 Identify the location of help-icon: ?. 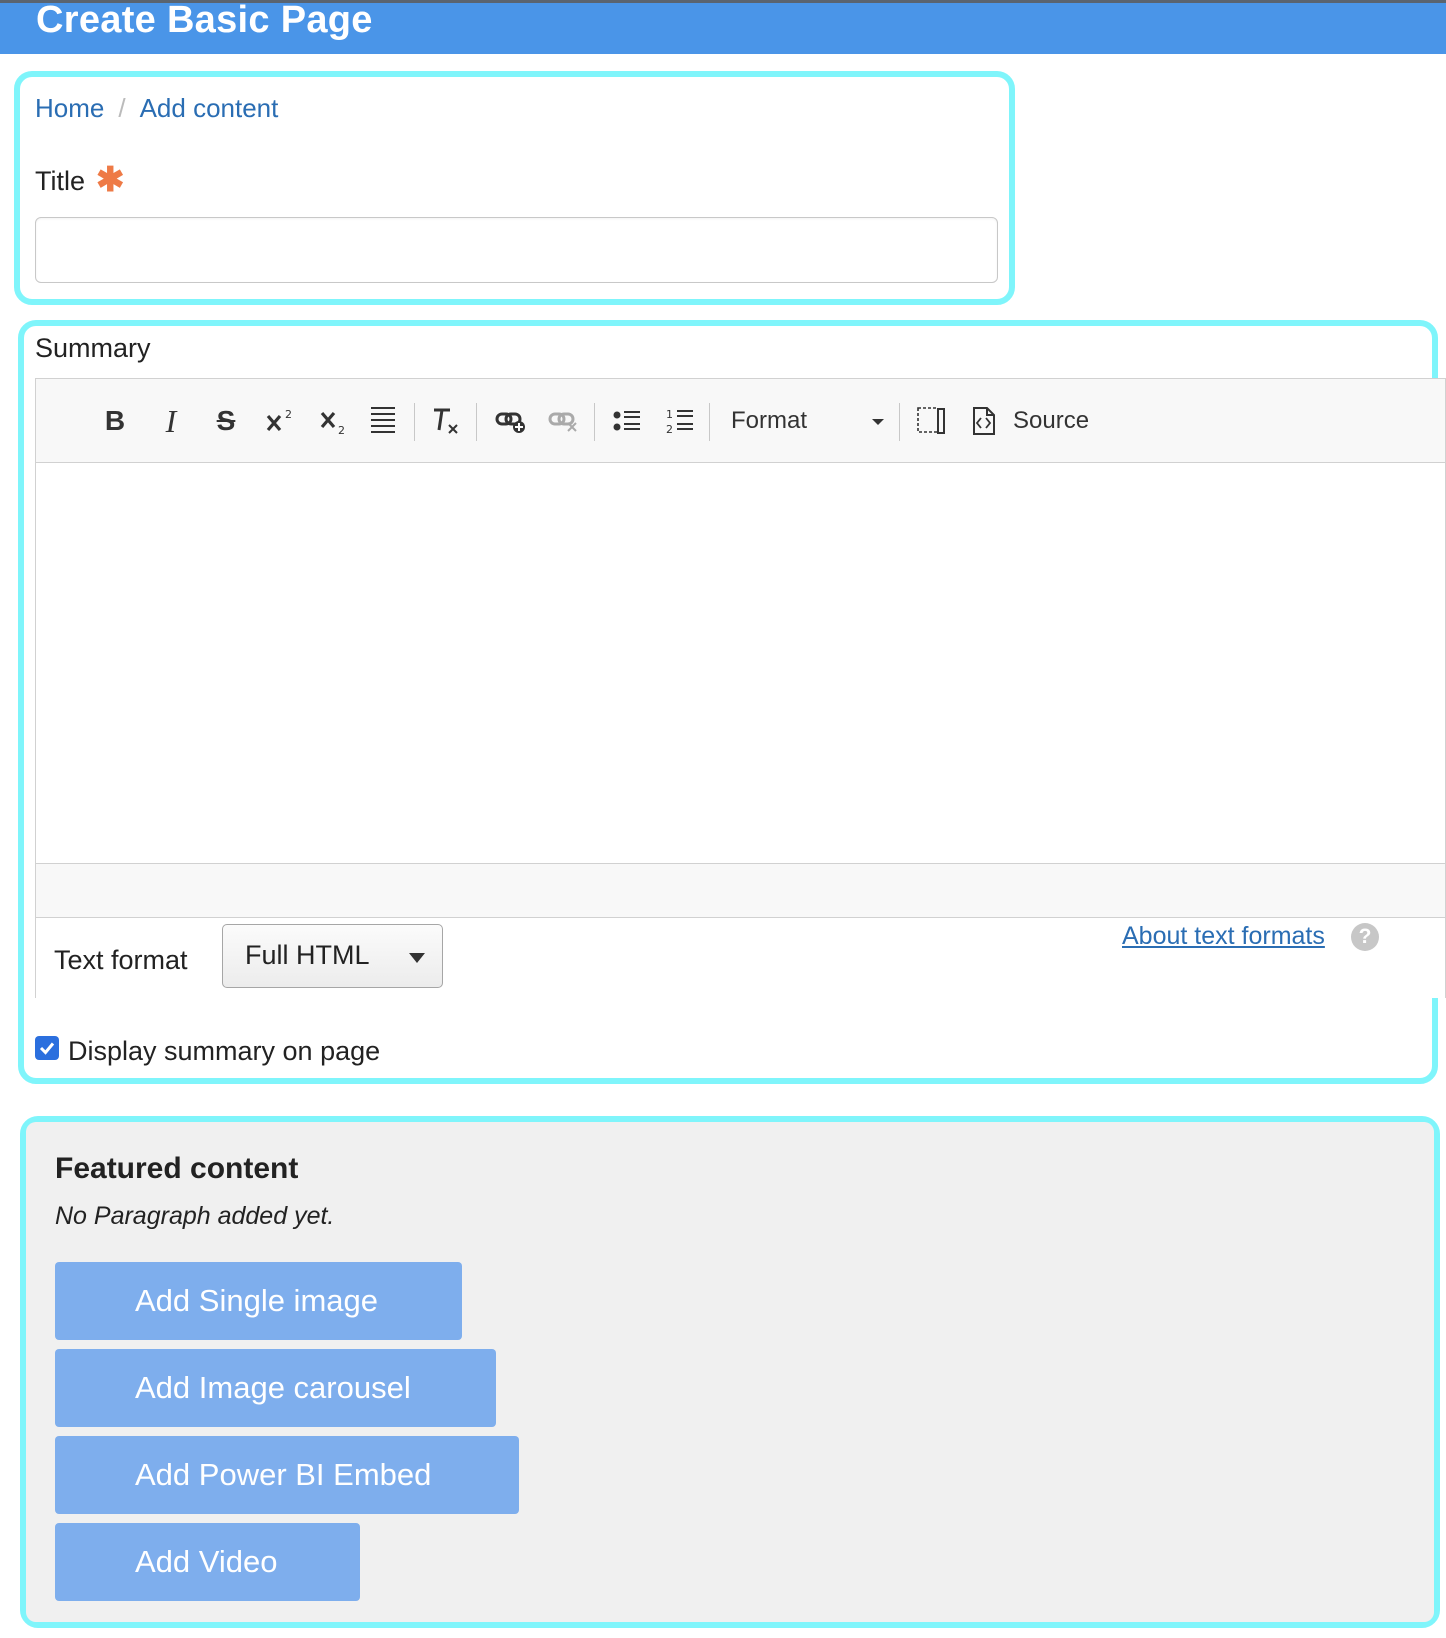
(1365, 937).